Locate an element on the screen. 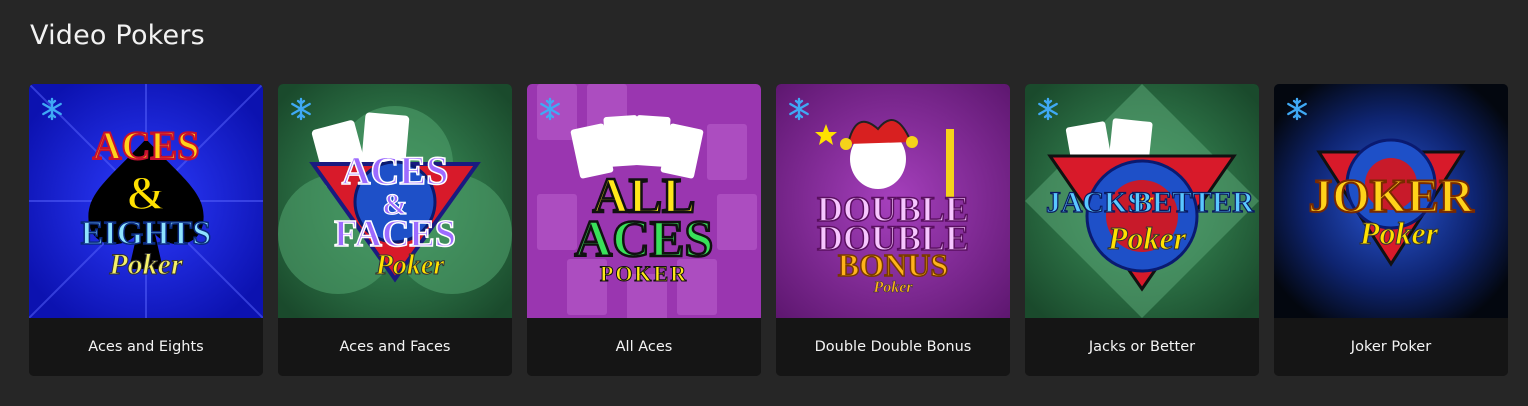 Image resolution: width=1528 pixels, height=406 pixels. game-thumbnail: JACKS or BETTER Poker is located at coordinates (1142, 201).